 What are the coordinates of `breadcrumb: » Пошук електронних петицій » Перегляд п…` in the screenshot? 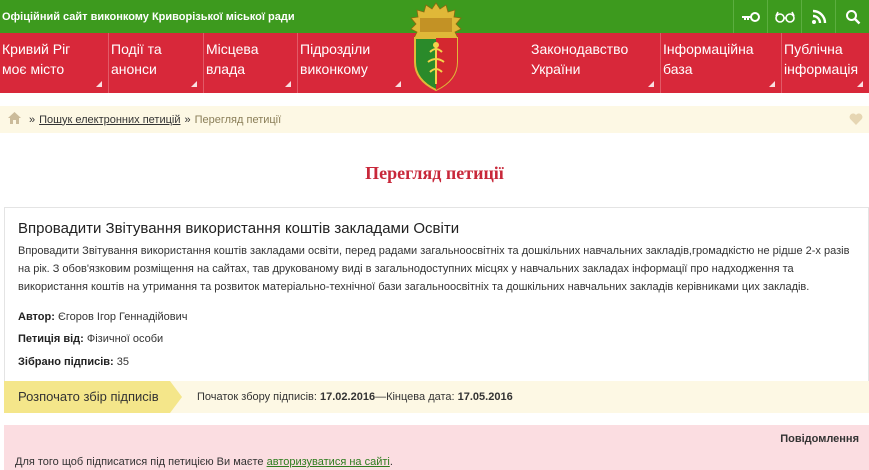 It's located at (434, 119).